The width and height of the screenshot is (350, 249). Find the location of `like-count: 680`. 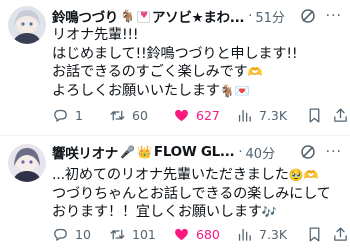

like-count: 680 is located at coordinates (208, 234).